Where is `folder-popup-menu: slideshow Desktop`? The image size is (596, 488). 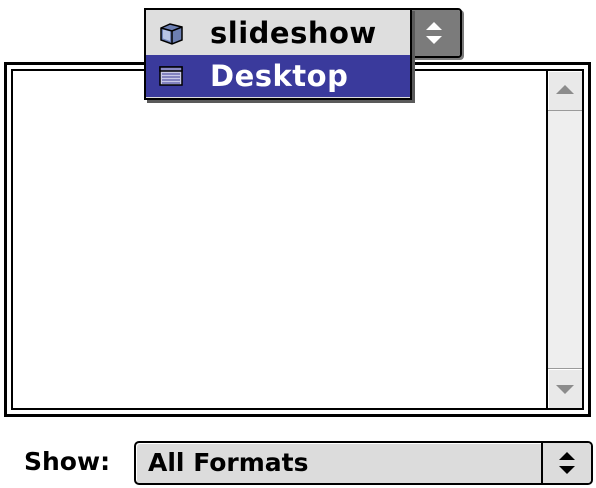
folder-popup-menu: slideshow Desktop is located at coordinates (278, 54).